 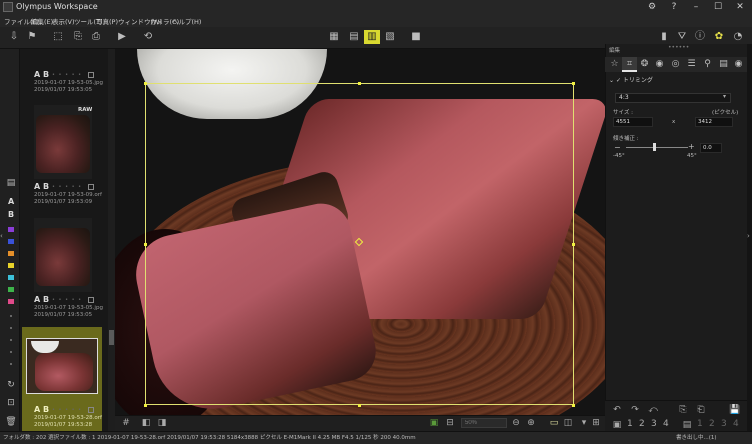 What do you see at coordinates (78, 37) in the screenshot?
I see `export-icon: ⎘` at bounding box center [78, 37].